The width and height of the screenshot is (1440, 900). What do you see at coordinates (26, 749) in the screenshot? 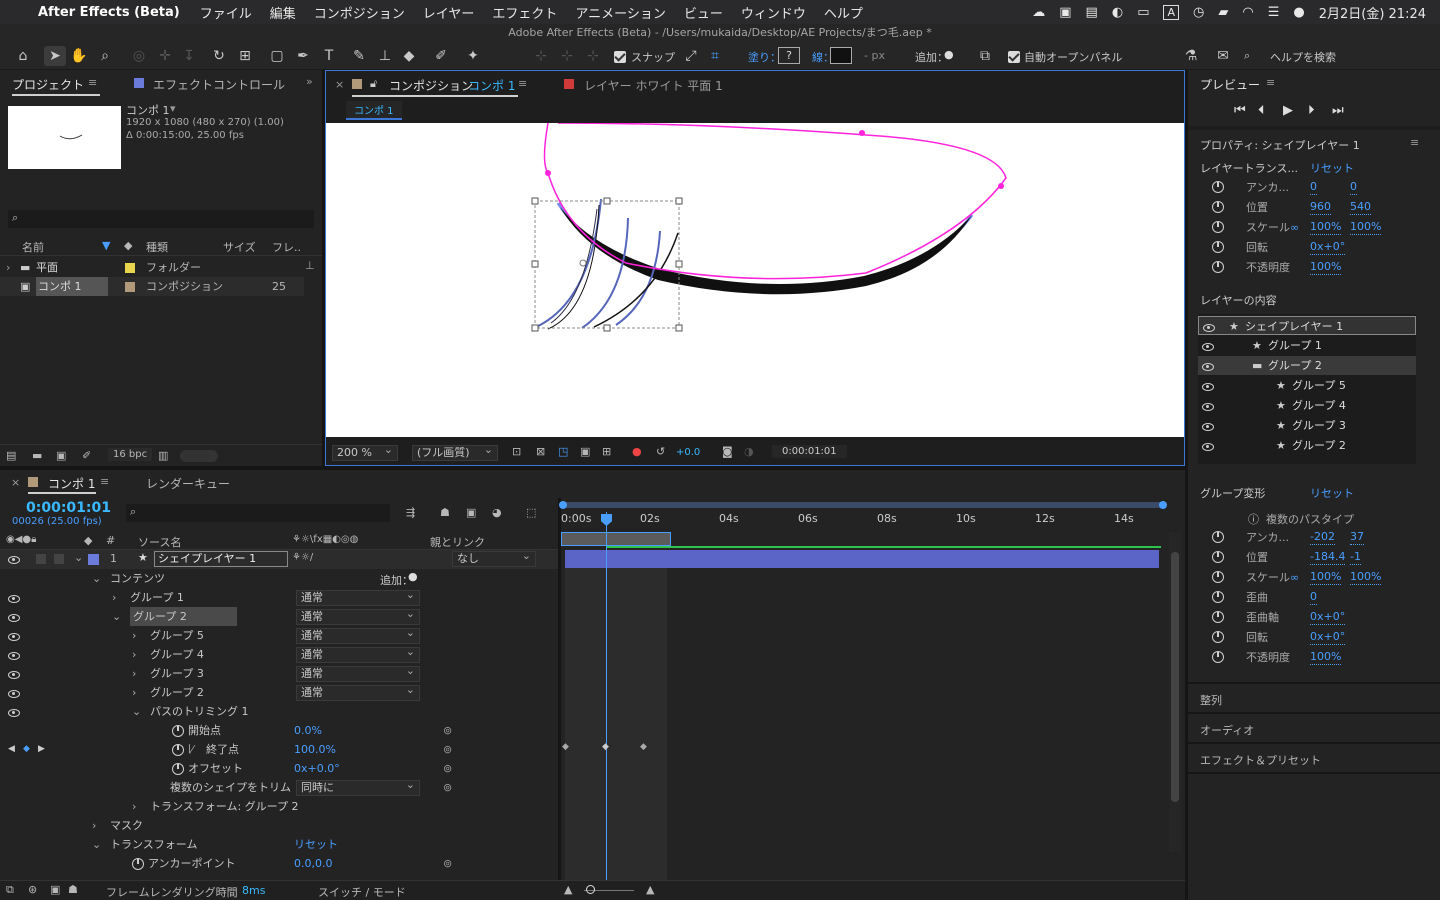
I see `keyframe-toggle-icon: ◆` at bounding box center [26, 749].